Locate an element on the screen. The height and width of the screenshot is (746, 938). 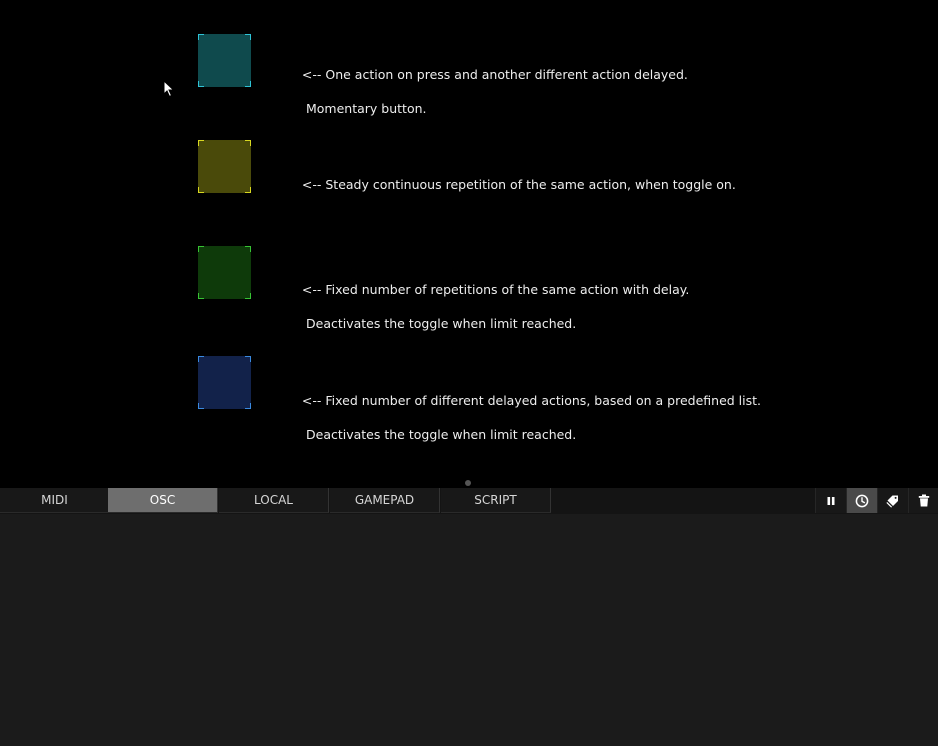
trash-icon is located at coordinates (923, 500).